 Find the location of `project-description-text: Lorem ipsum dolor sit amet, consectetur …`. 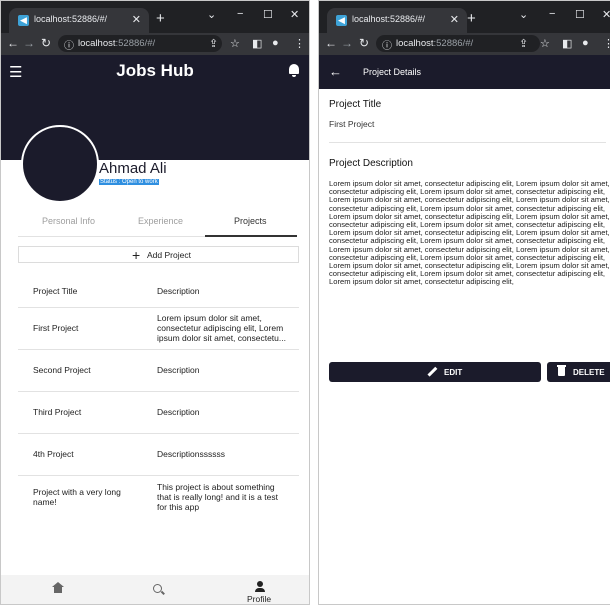

project-description-text: Lorem ipsum dolor sit amet, consectetur … is located at coordinates (469, 233).